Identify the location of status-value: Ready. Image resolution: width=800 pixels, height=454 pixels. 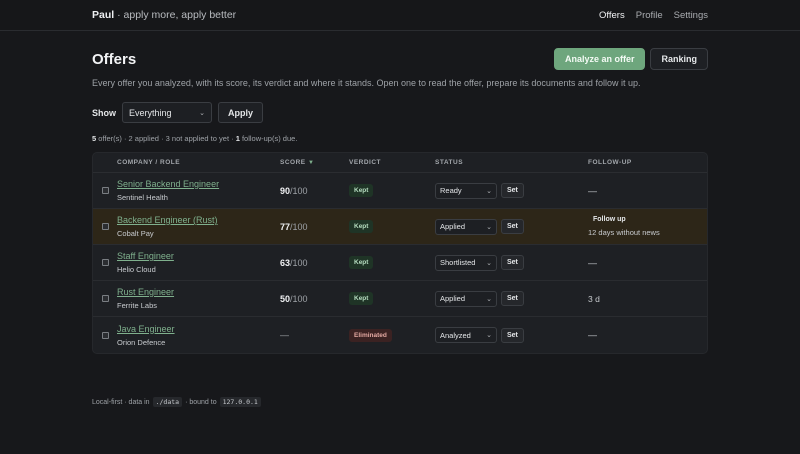
(451, 190).